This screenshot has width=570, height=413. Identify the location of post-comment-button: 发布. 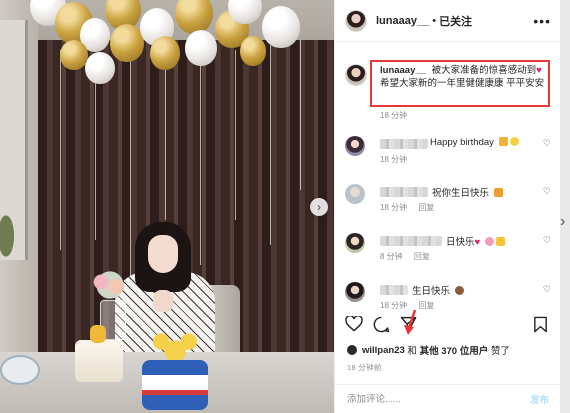
(539, 399).